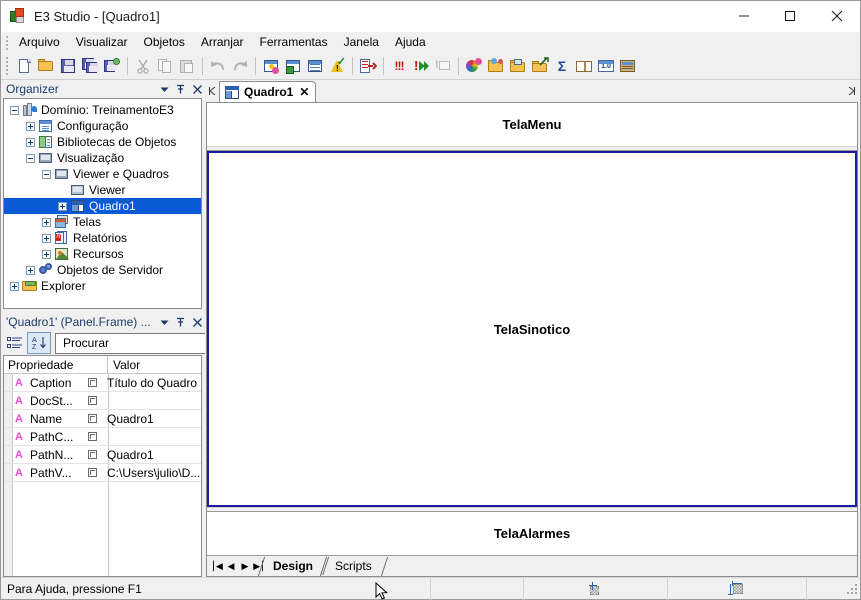  Describe the element at coordinates (102, 270) in the screenshot. I see `tree-item-objetos-de-servidor: Objetos de Servidor` at that location.